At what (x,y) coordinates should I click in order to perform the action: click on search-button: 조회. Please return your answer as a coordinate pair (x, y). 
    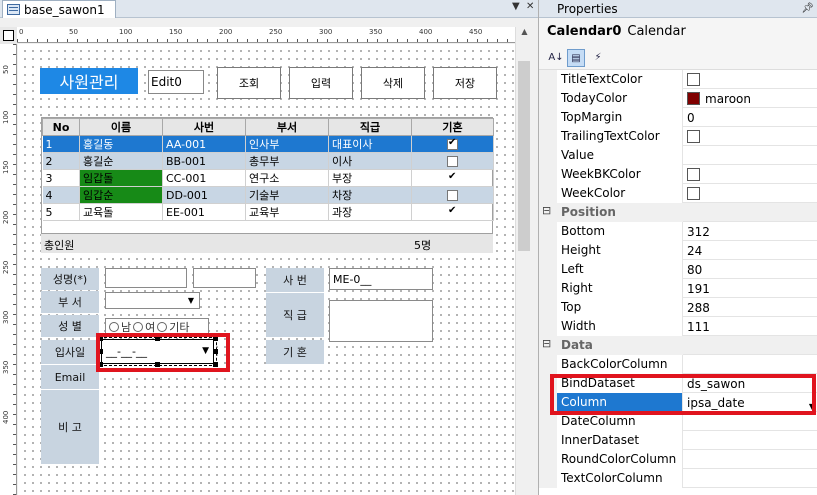
    Looking at the image, I should click on (249, 83).